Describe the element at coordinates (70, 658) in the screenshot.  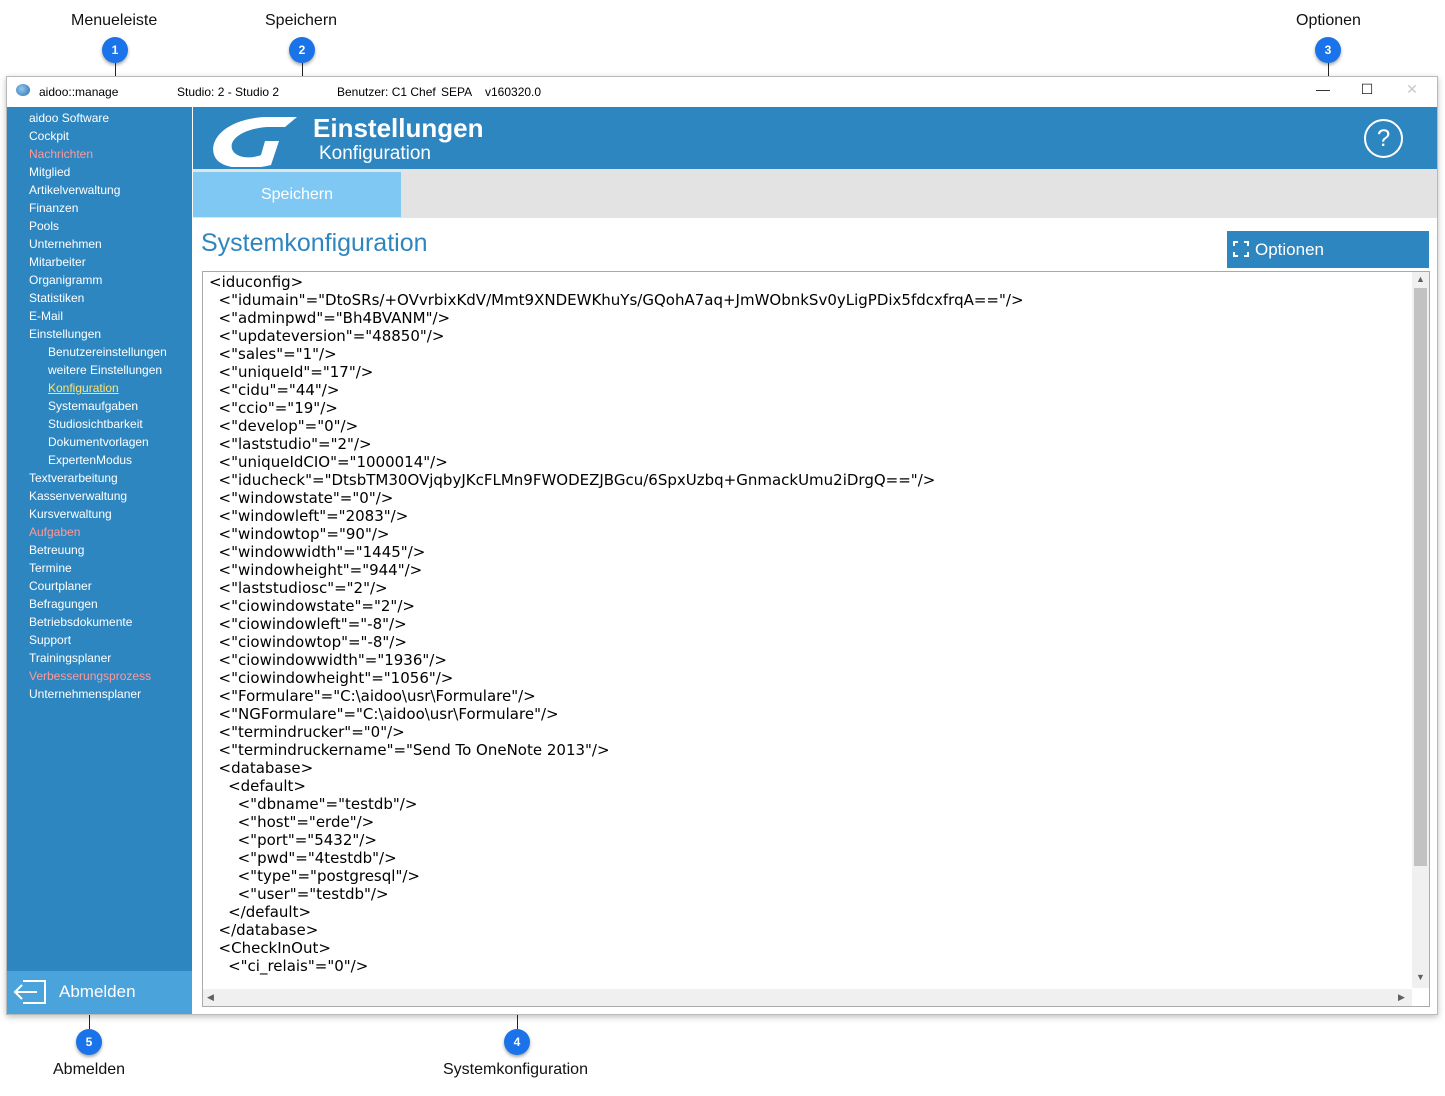
I see `sidebar-item-trainingsplaner: Trainingsplaner` at that location.